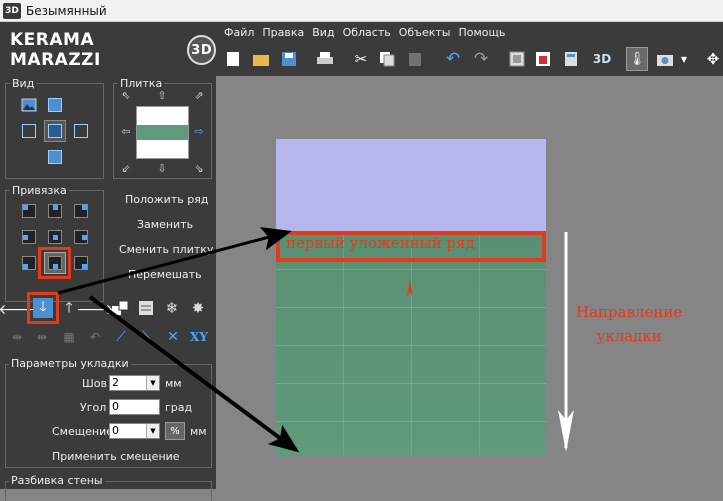  What do you see at coordinates (629, 336) in the screenshot?
I see `direction-line2: укладки` at bounding box center [629, 336].